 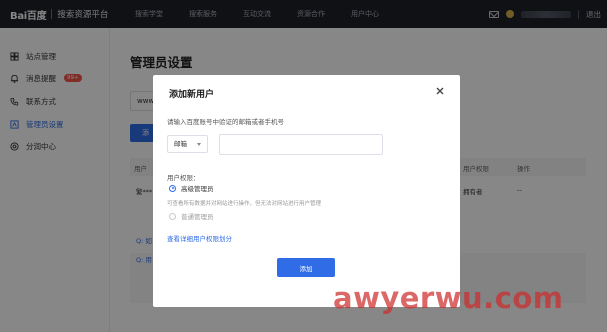 What do you see at coordinates (197, 189) in the screenshot?
I see `radio-label: 高级管理员` at bounding box center [197, 189].